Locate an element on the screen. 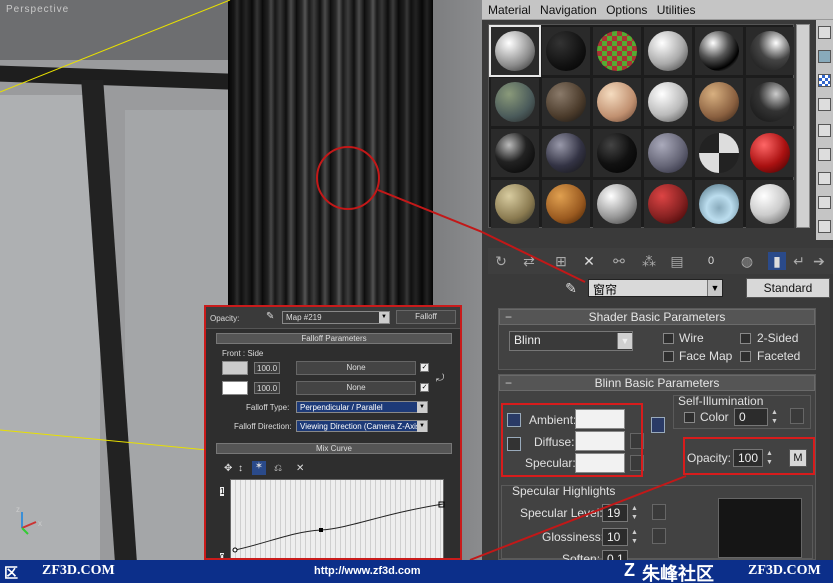 This screenshot has width=833, height=583. swap-icon: ⤾ is located at coordinates (440, 378).